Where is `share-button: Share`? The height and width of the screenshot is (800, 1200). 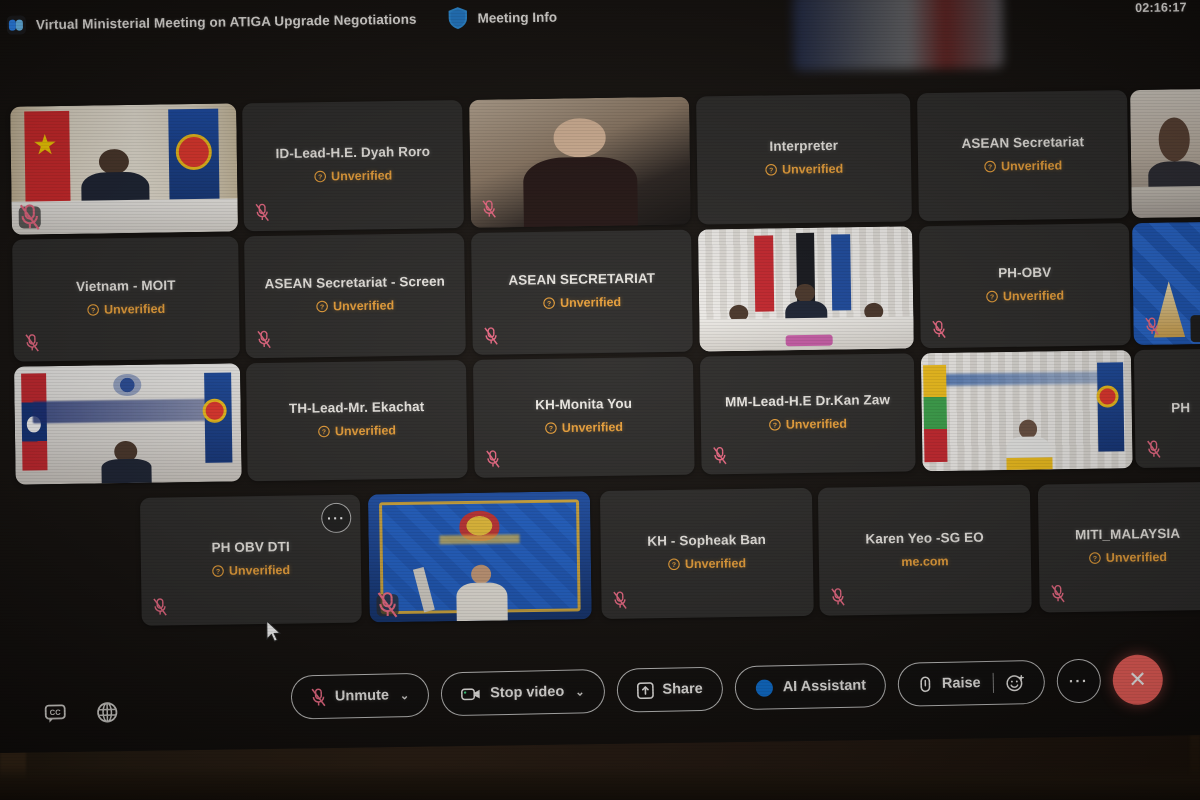 share-button: Share is located at coordinates (669, 689).